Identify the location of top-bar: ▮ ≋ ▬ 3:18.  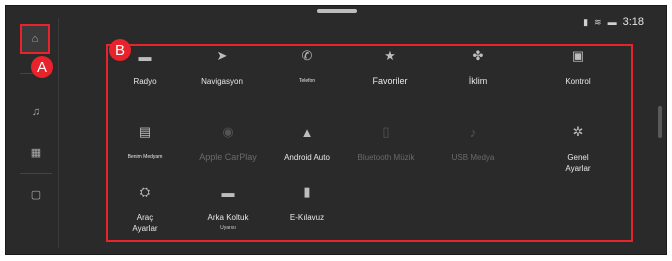
(336, 20).